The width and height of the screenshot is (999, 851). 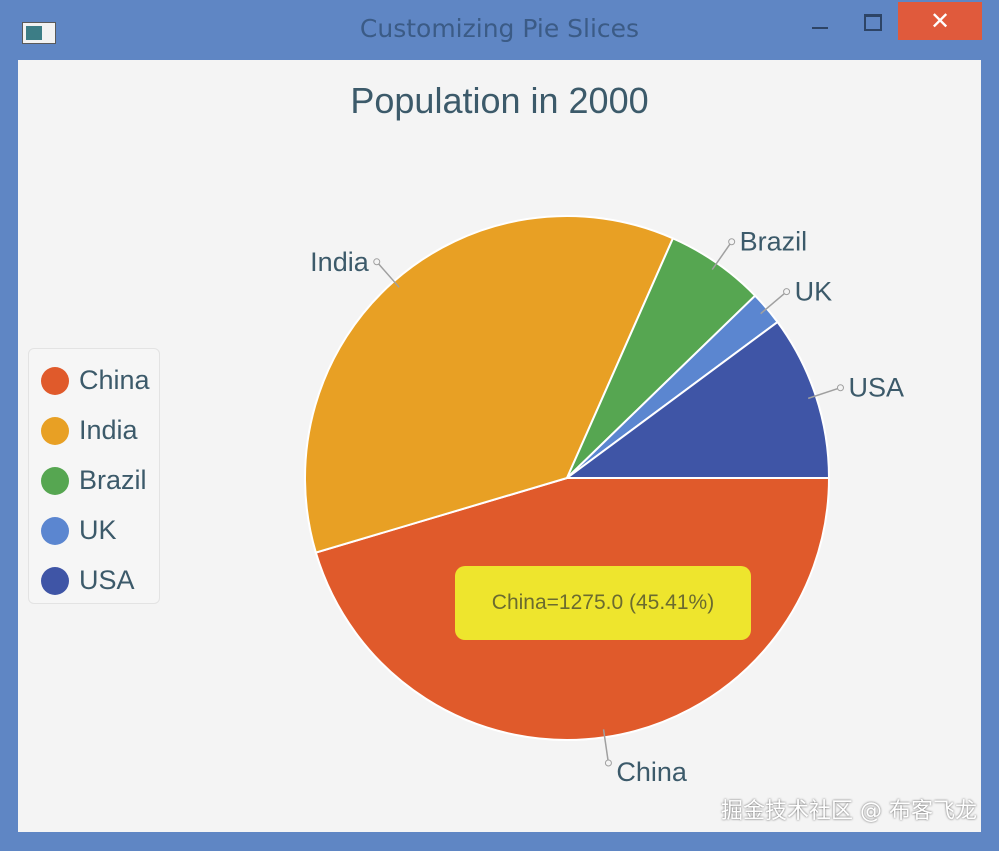 I want to click on legend-swatch-brazil, so click(x=55, y=481).